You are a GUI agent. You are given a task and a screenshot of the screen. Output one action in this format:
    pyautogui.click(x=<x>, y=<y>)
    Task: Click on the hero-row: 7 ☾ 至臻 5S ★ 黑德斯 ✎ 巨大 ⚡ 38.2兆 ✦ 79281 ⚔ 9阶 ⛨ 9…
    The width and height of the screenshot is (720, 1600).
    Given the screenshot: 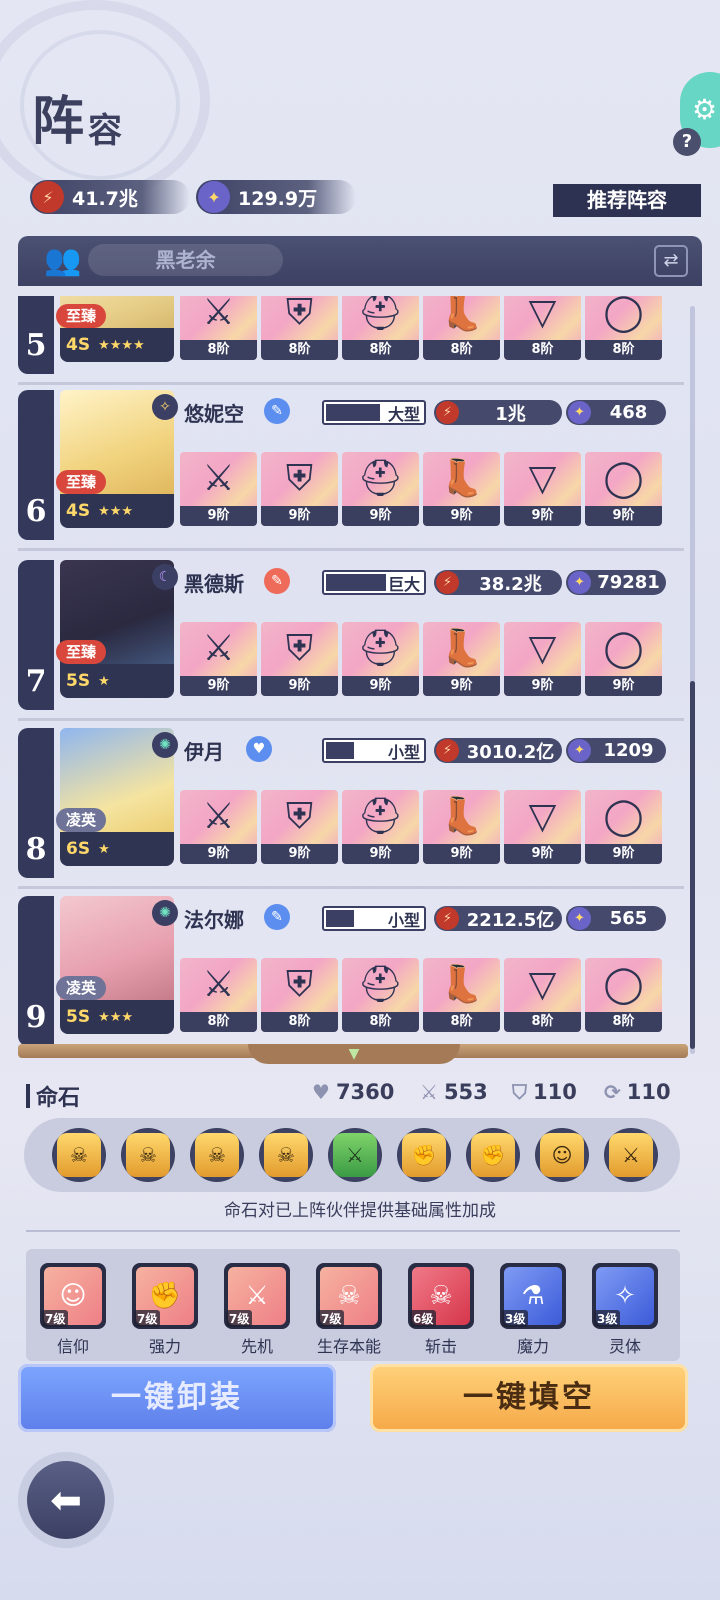 What is the action you would take?
    pyautogui.click(x=351, y=640)
    